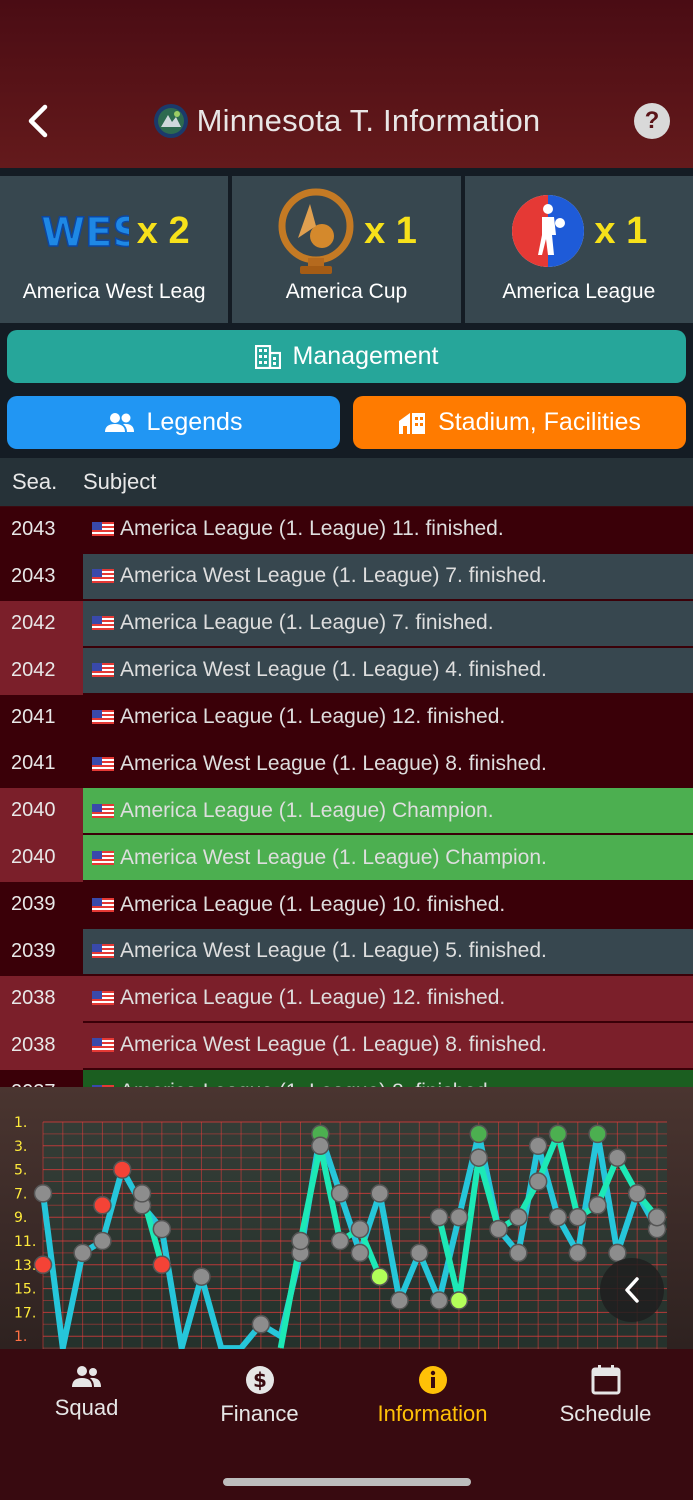 The image size is (693, 1500). What do you see at coordinates (347, 1482) in the screenshot?
I see `home-indicator` at bounding box center [347, 1482].